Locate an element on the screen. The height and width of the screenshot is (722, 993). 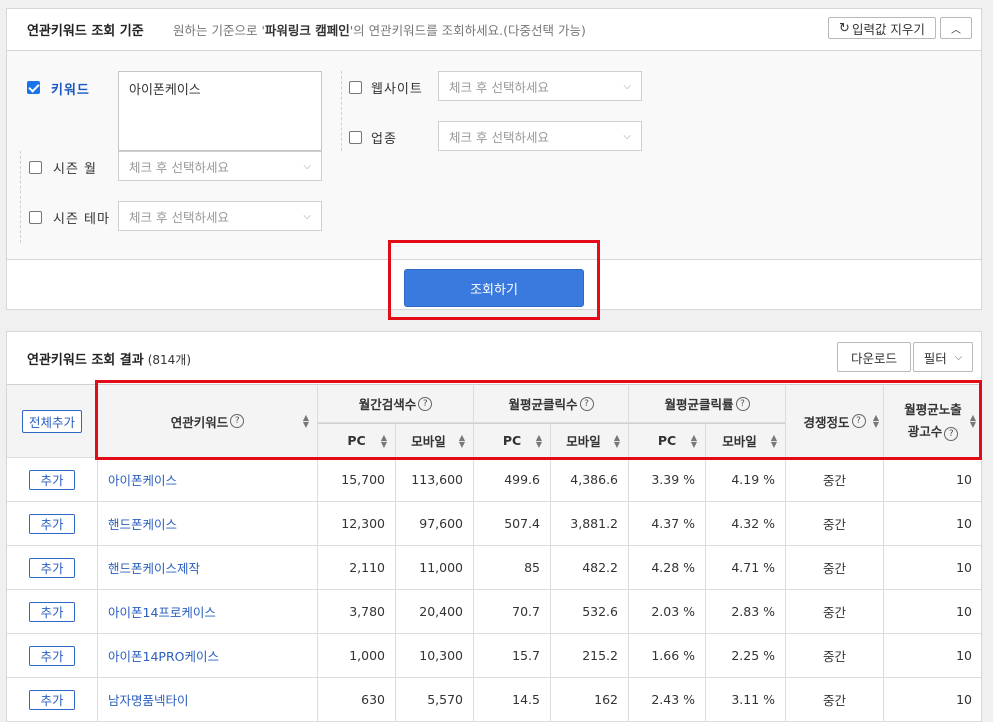
reset-icon: ↻ is located at coordinates (844, 28).